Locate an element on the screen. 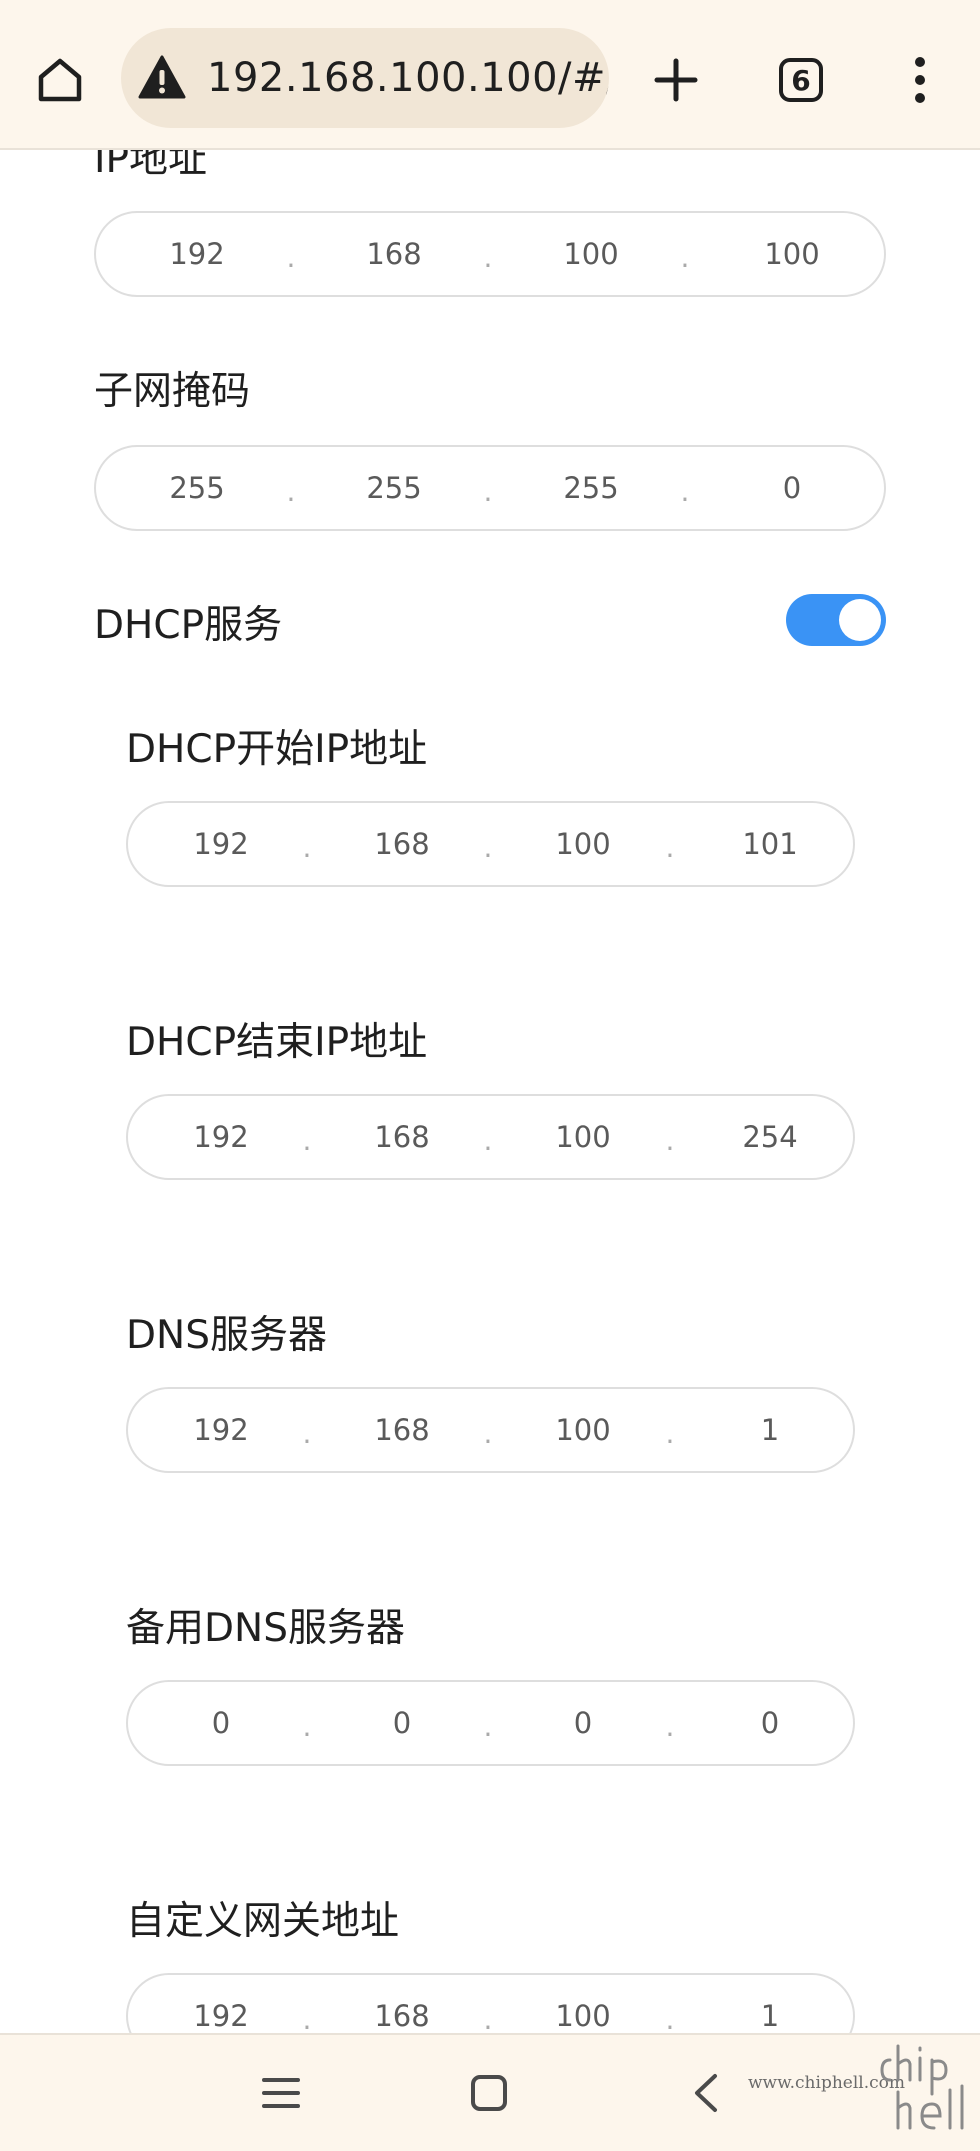 The image size is (980, 2151). dhcp-end-ip-field: 192 . 168 . 100 . 254 is located at coordinates (490, 1137).